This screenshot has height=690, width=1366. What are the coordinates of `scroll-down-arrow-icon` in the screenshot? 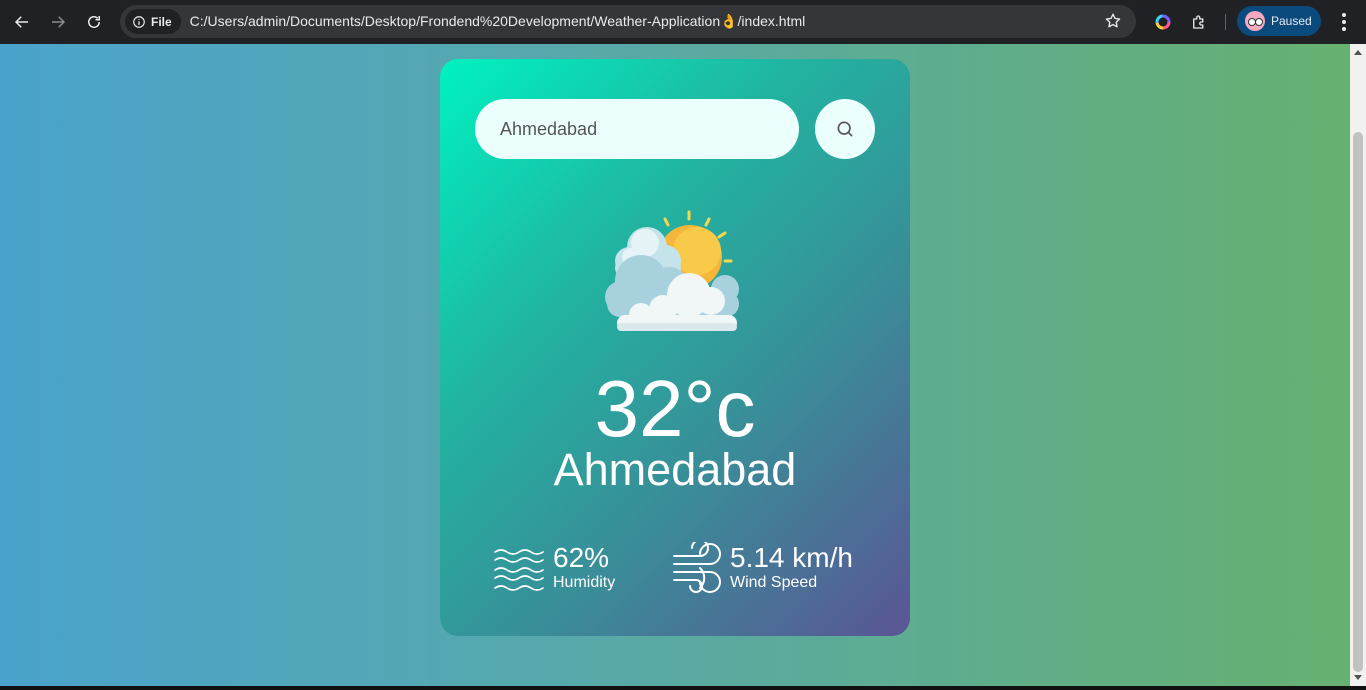 It's located at (1358, 677).